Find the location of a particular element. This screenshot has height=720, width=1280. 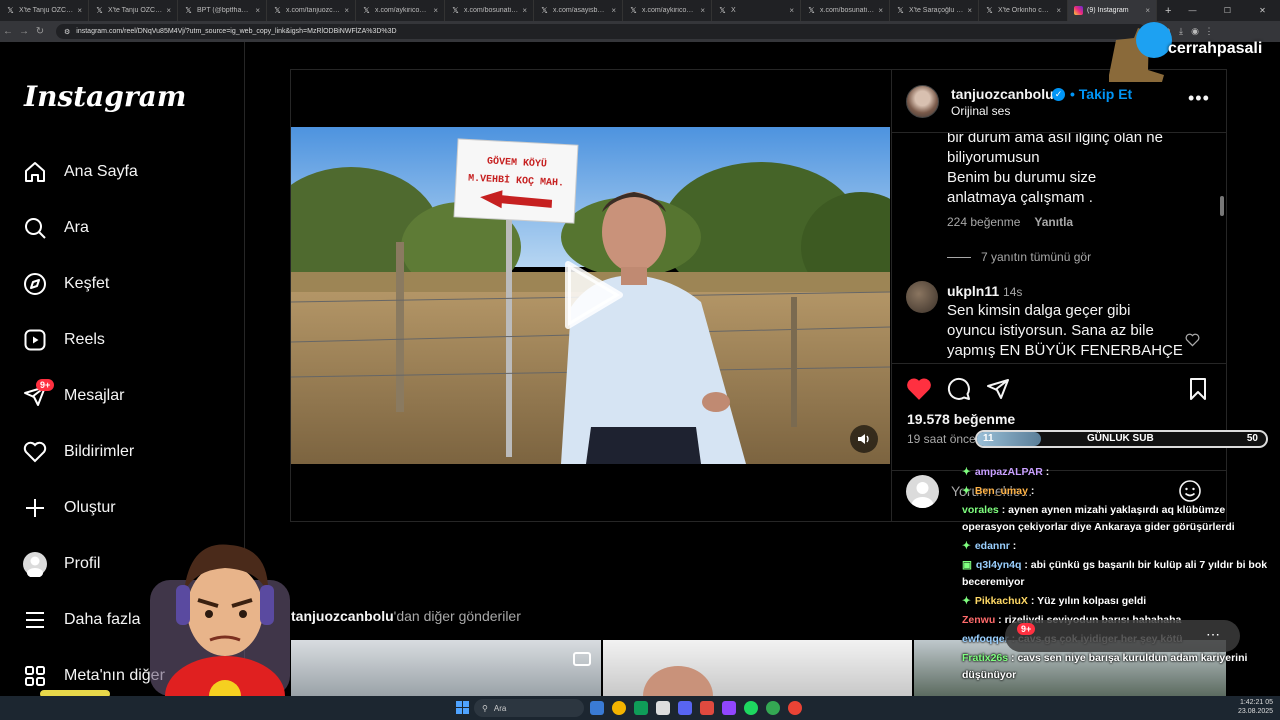

commenter-avatar is located at coordinates (922, 297).